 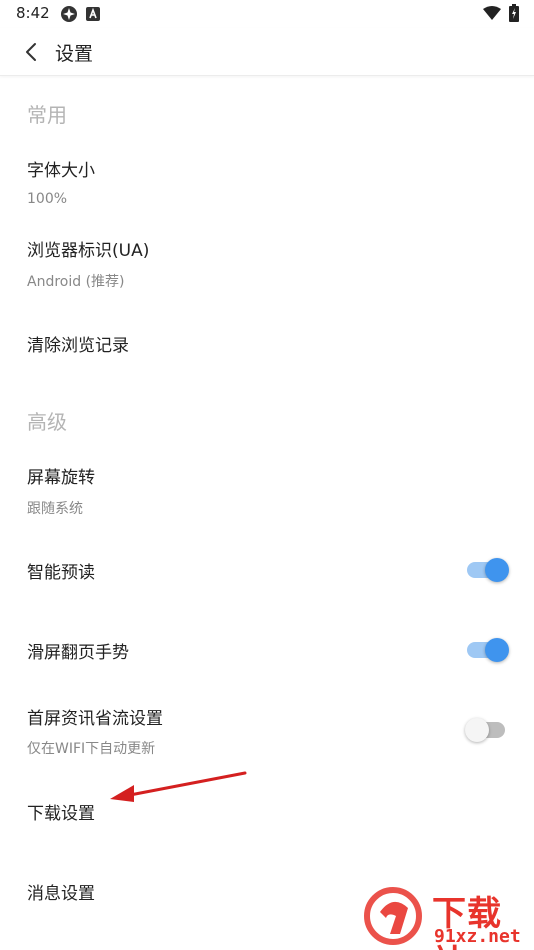 What do you see at coordinates (267, 52) in the screenshot?
I see `app-bar: 设置` at bounding box center [267, 52].